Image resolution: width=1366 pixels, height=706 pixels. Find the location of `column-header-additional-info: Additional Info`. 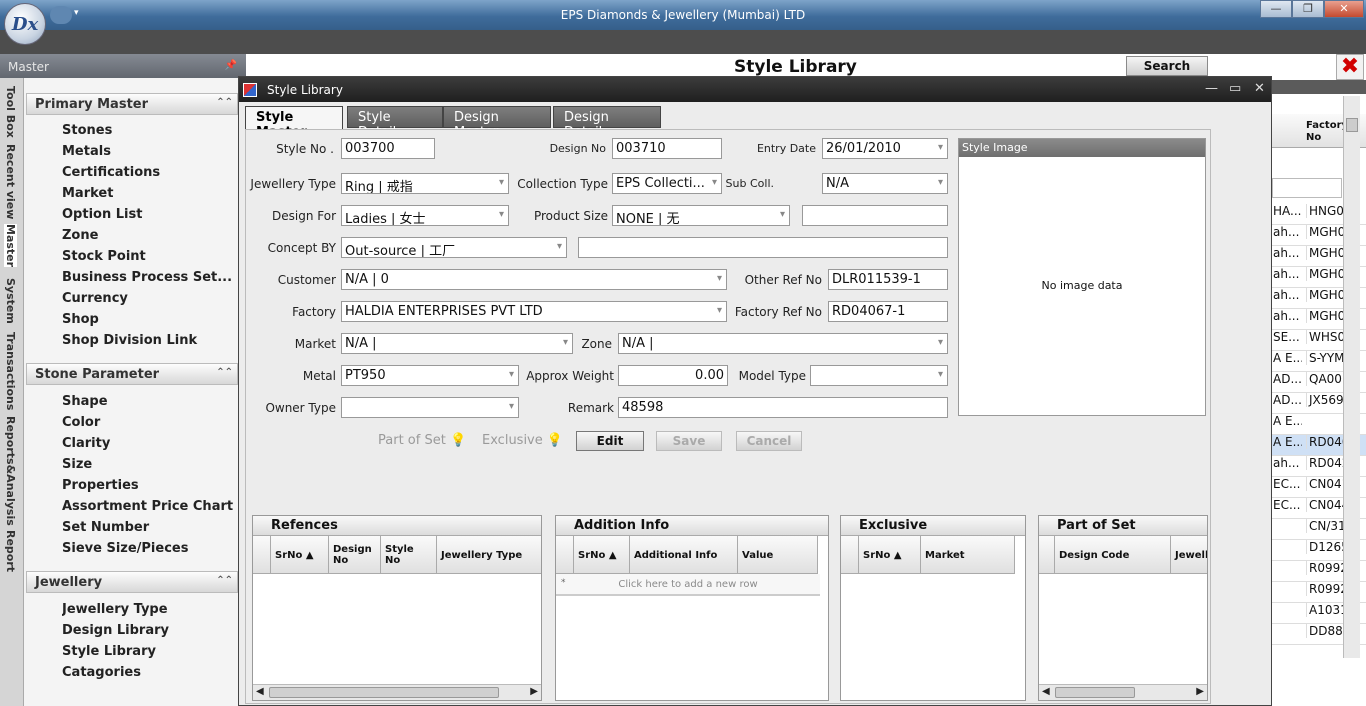

column-header-additional-info: Additional Info is located at coordinates (684, 555).